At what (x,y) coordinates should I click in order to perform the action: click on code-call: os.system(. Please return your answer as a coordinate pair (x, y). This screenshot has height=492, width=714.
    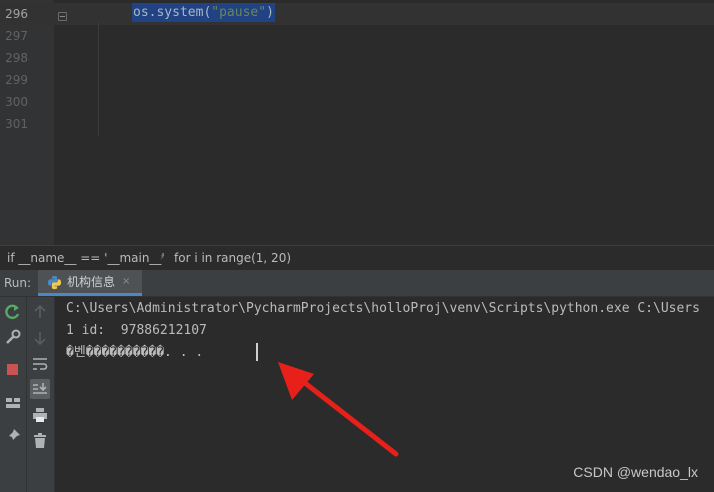
    Looking at the image, I should click on (172, 12).